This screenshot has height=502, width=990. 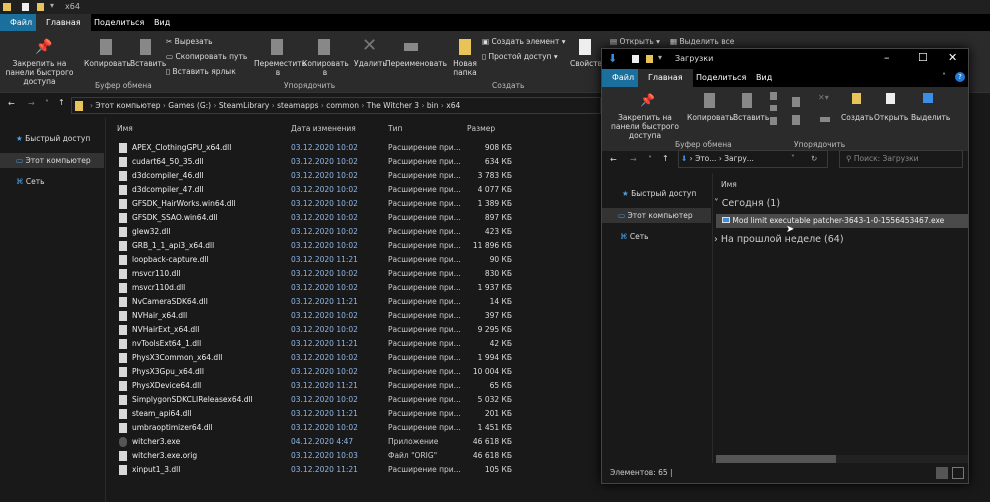 I want to click on copy-to-icon, so click(x=796, y=120).